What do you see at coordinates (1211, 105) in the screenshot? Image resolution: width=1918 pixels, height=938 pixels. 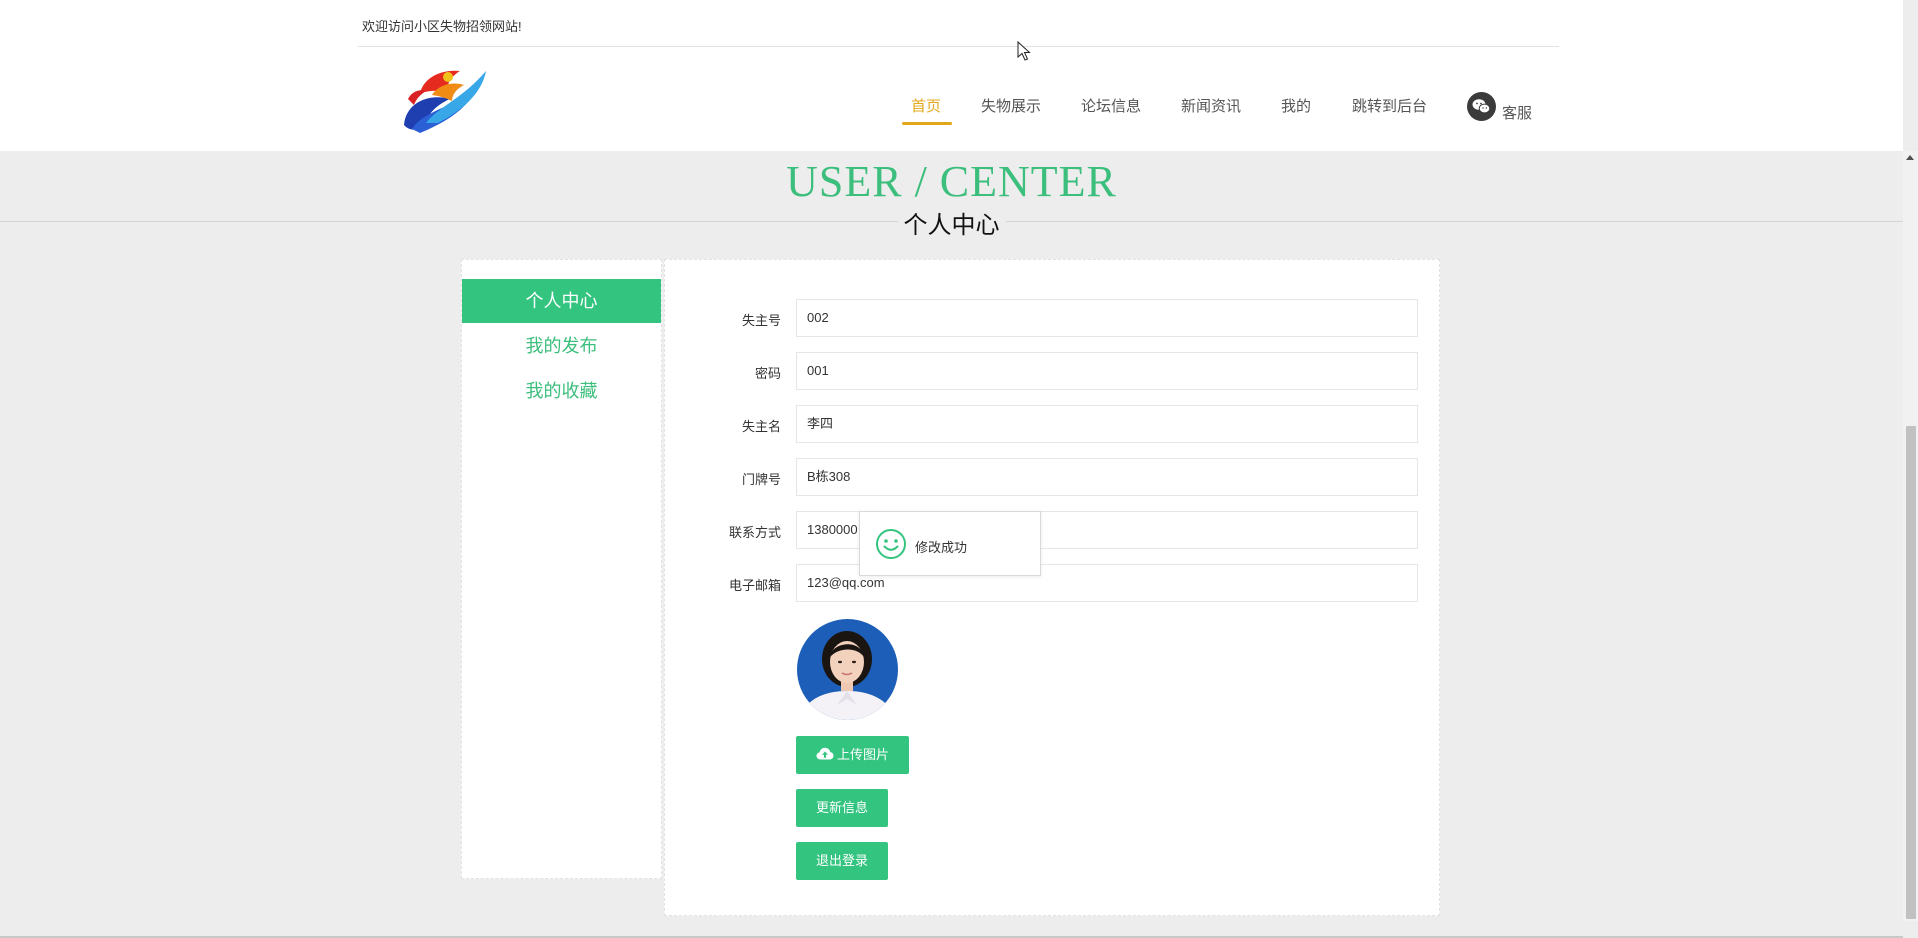 I see `nav-news: 新闻资讯` at bounding box center [1211, 105].